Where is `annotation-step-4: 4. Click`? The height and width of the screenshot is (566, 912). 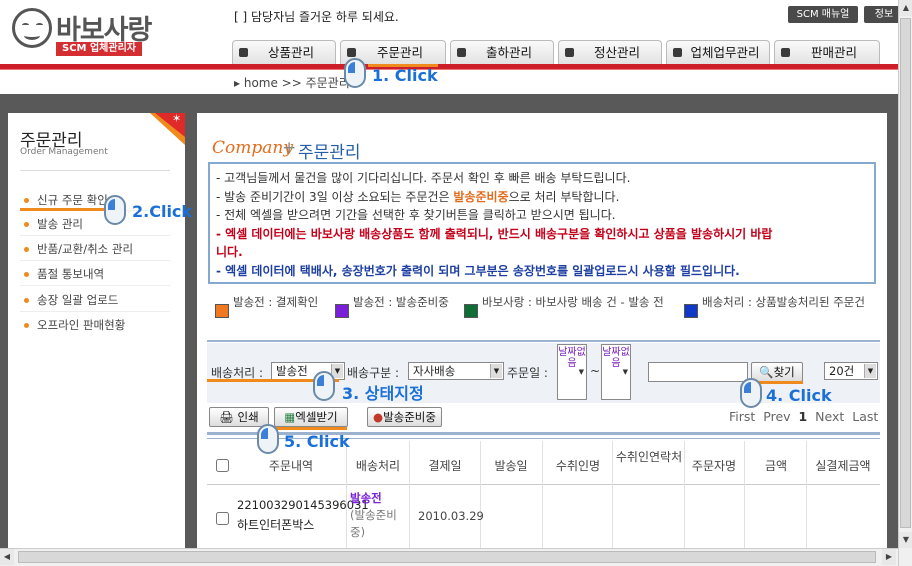
annotation-step-4: 4. Click is located at coordinates (799, 395).